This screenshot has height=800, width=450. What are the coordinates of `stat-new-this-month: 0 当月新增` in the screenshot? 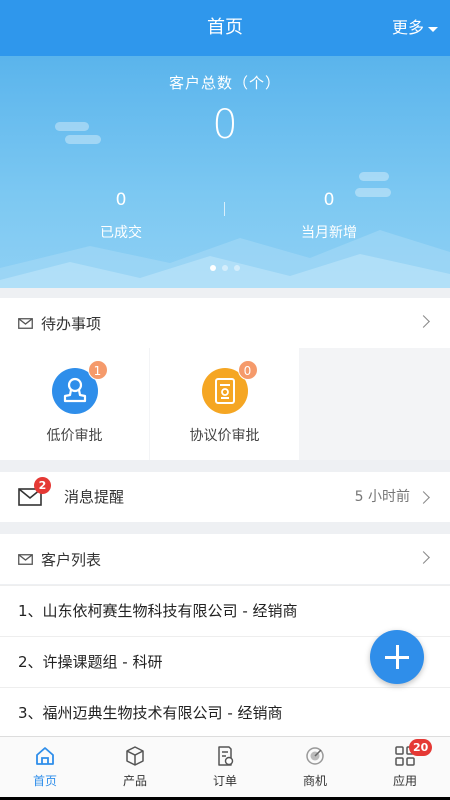 It's located at (329, 216).